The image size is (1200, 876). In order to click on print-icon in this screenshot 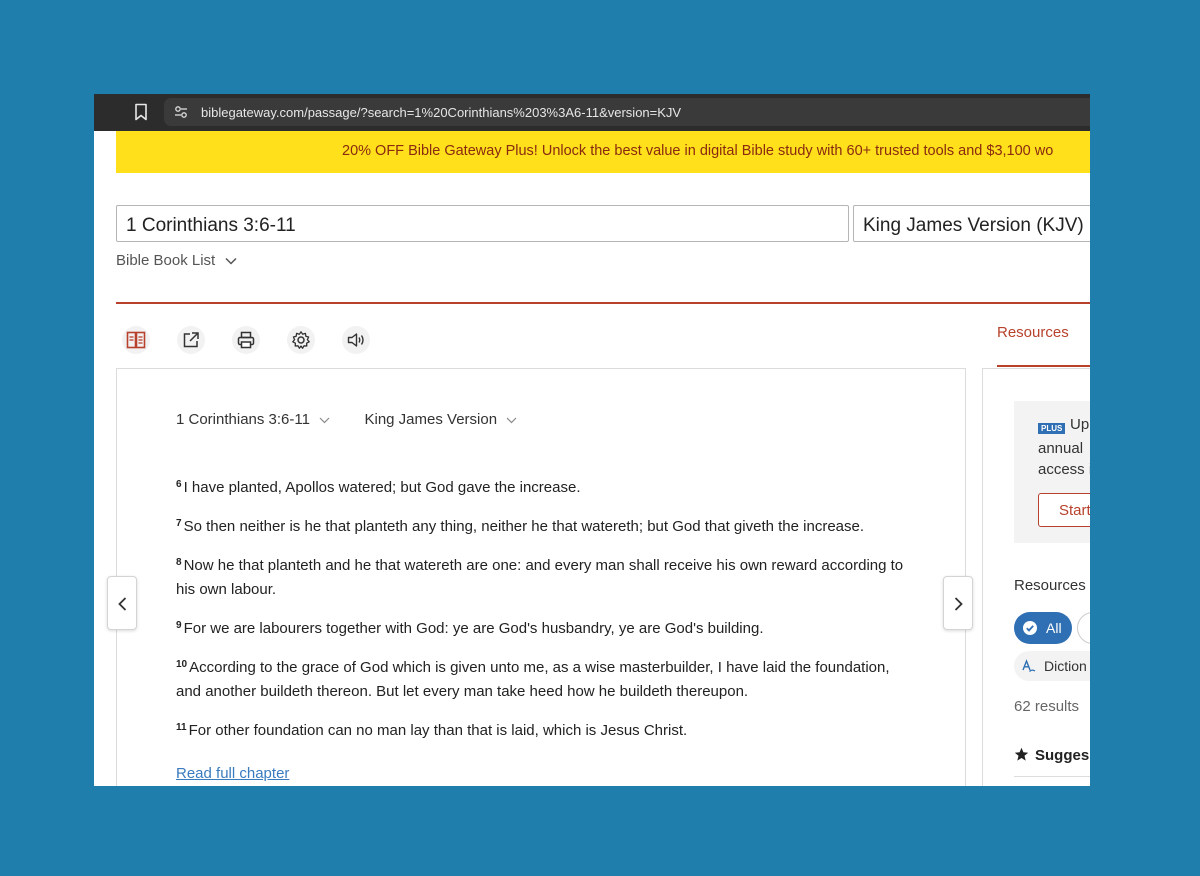, I will do `click(246, 340)`.